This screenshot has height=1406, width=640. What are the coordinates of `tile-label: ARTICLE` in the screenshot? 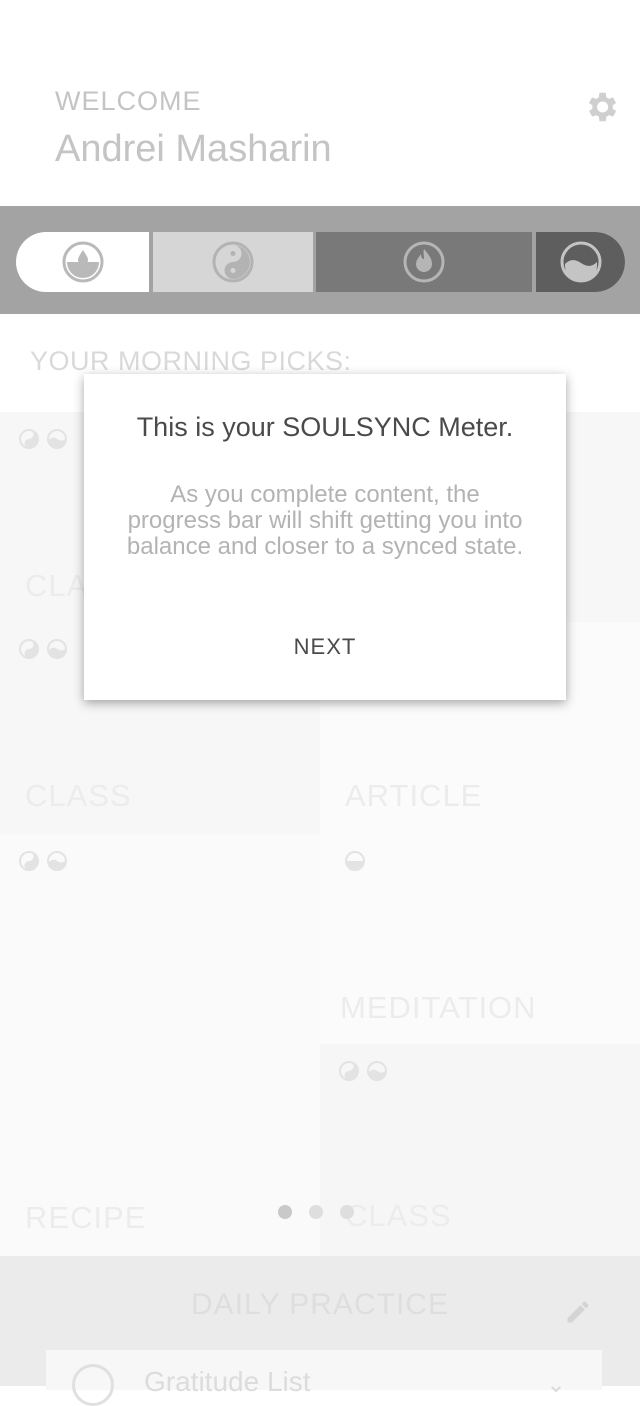 It's located at (414, 795).